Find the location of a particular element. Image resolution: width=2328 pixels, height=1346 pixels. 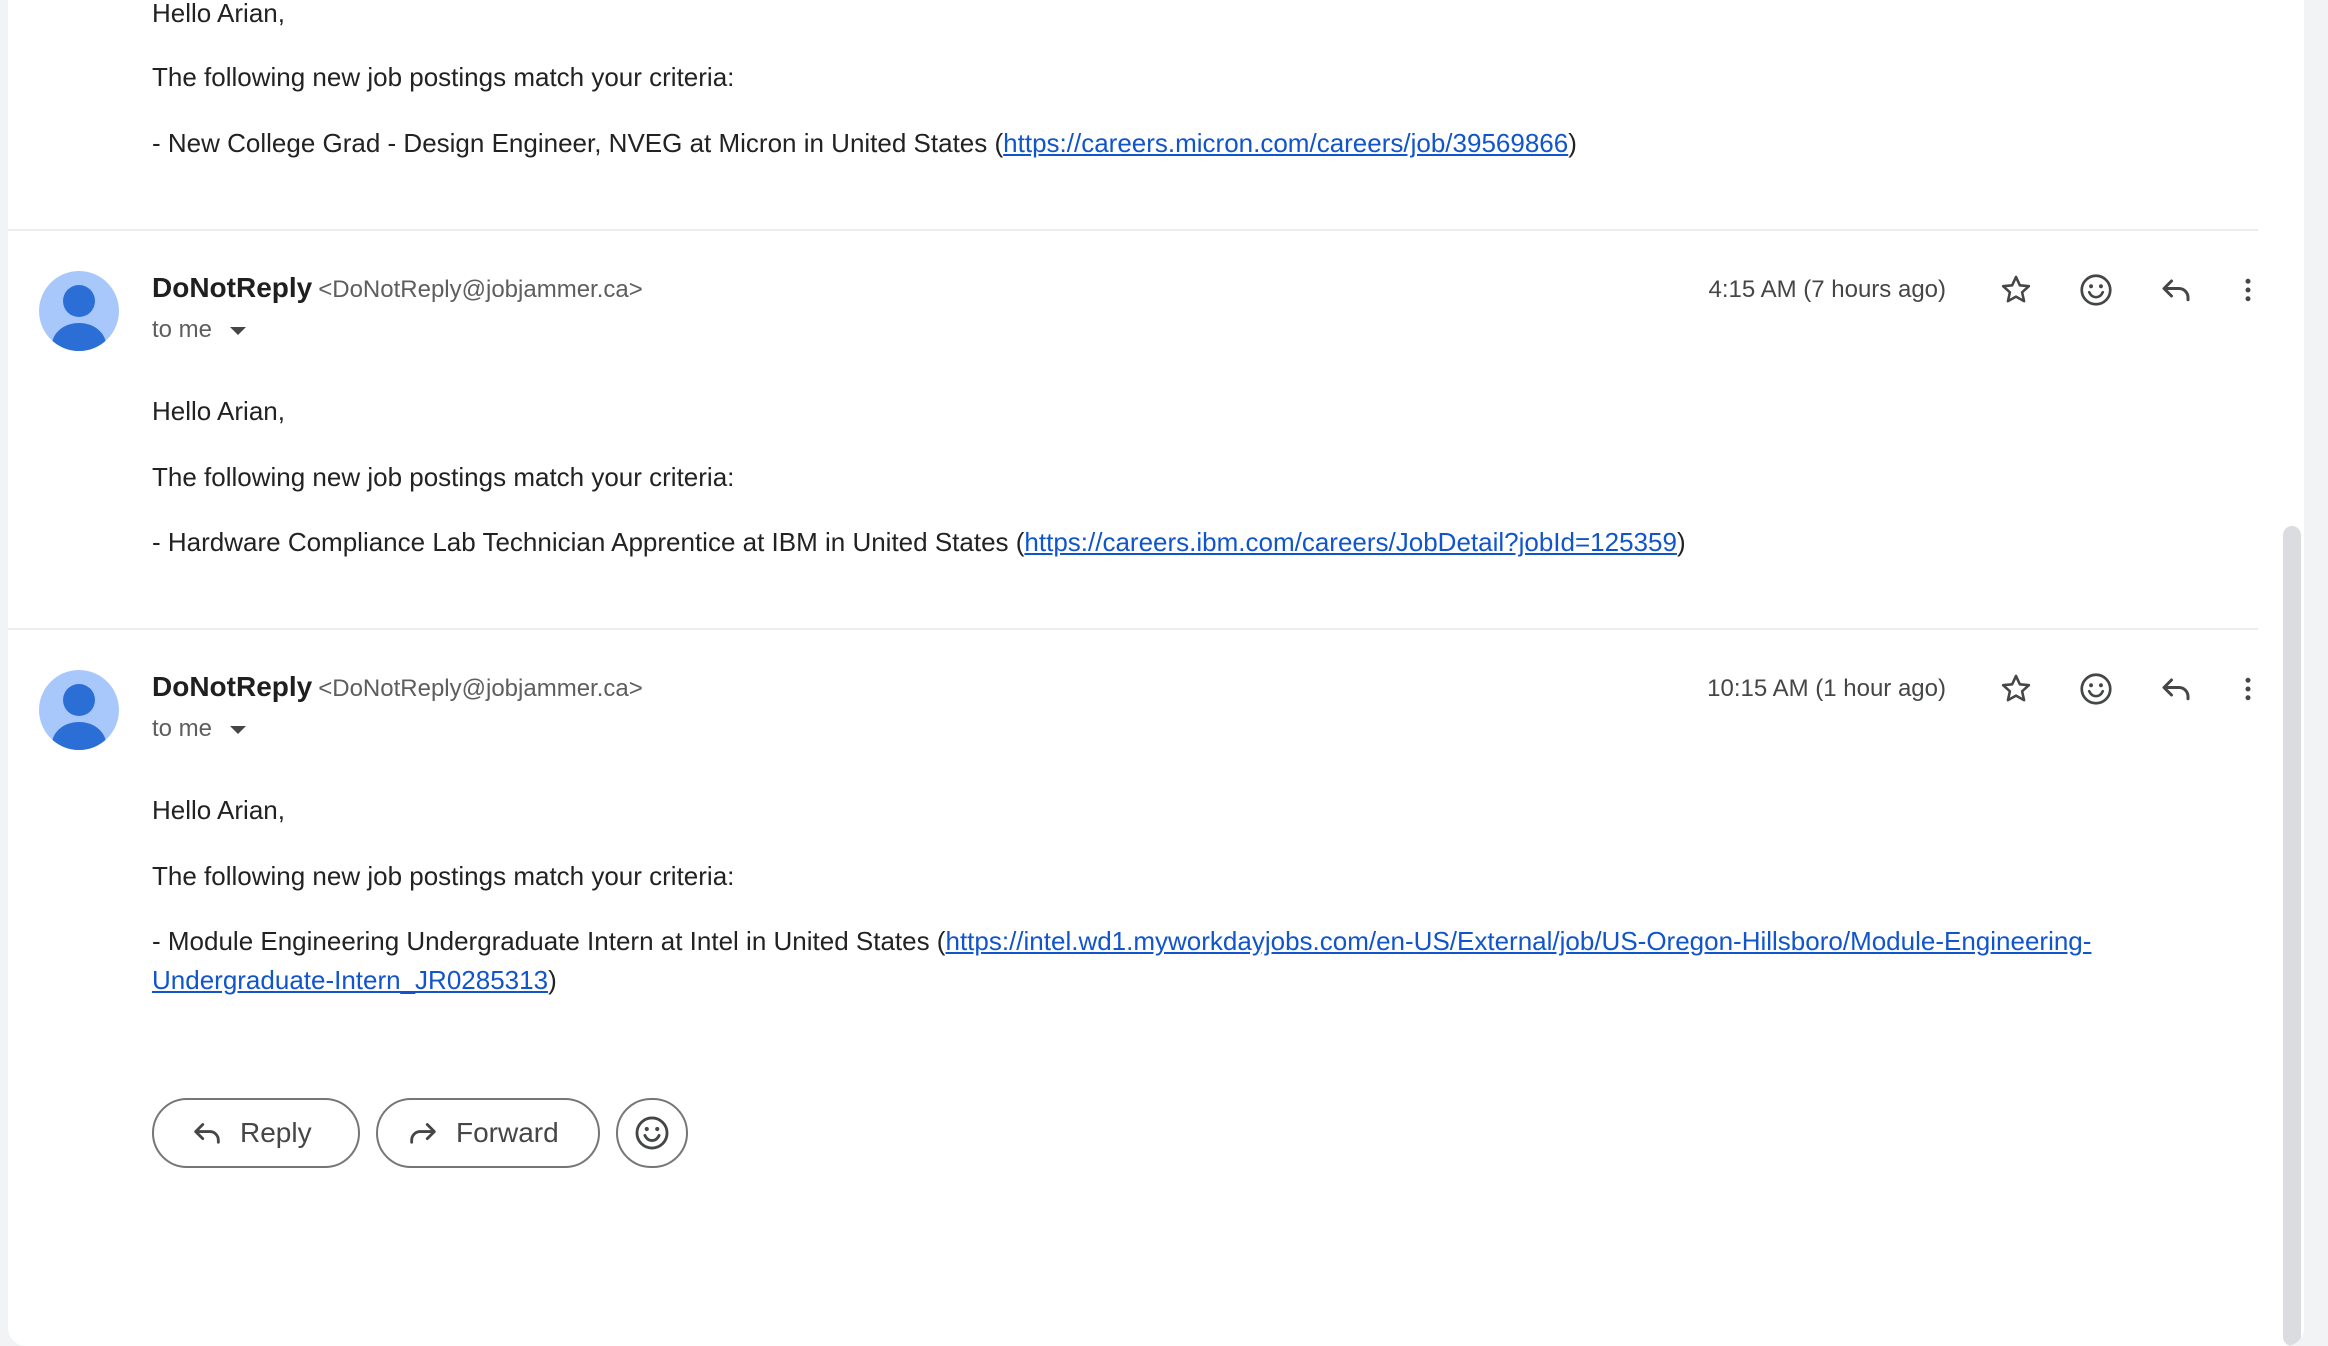

reply-label: Reply is located at coordinates (276, 1132).